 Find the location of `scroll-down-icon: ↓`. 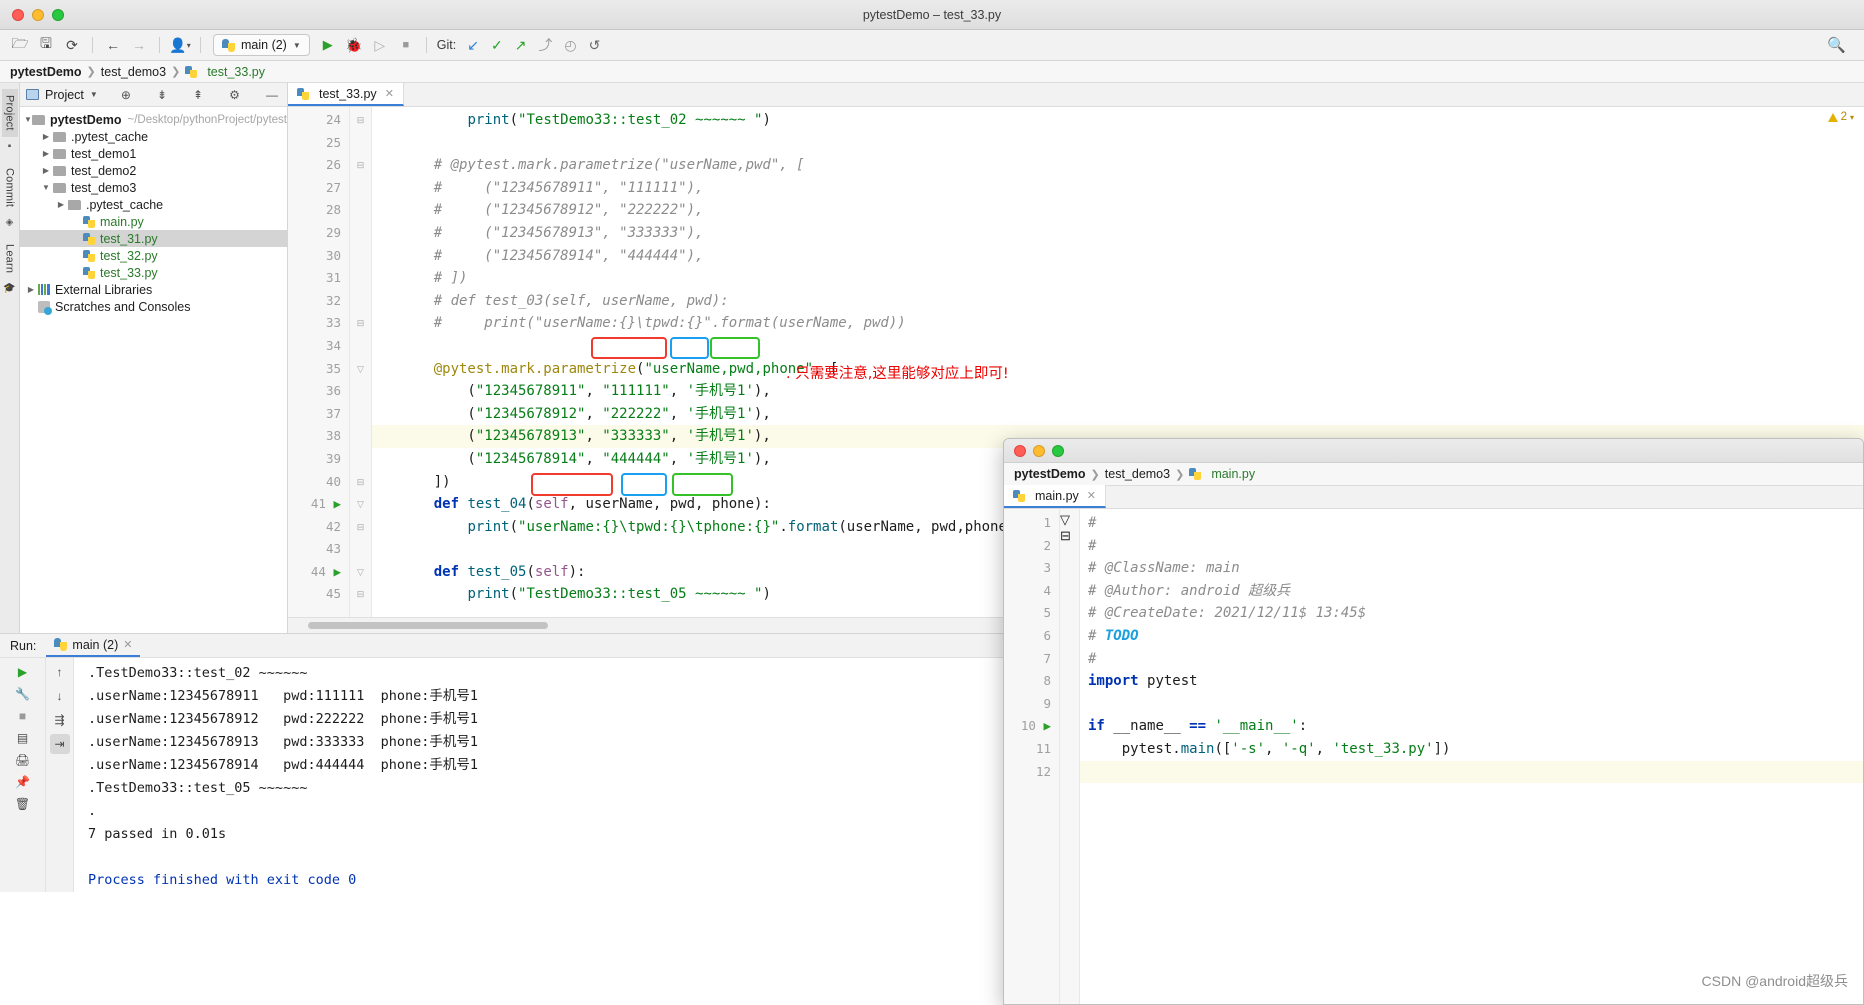

scroll-down-icon: ↓ is located at coordinates (60, 696).